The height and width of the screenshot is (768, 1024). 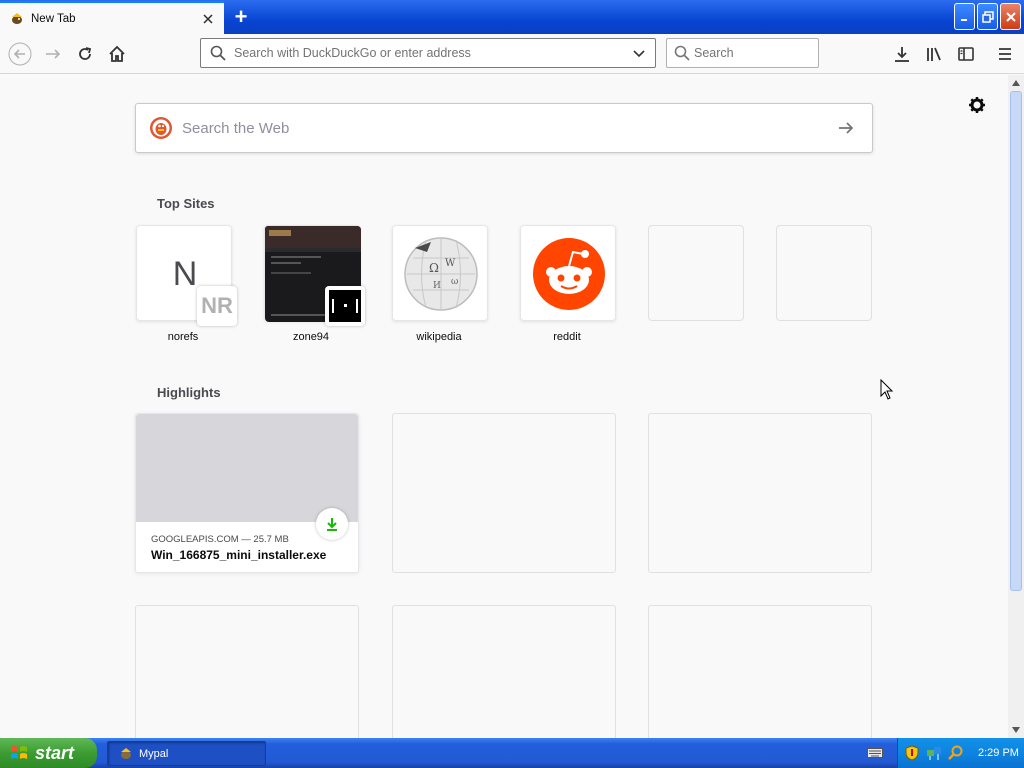 What do you see at coordinates (639, 53) in the screenshot?
I see `chevron-down-icon` at bounding box center [639, 53].